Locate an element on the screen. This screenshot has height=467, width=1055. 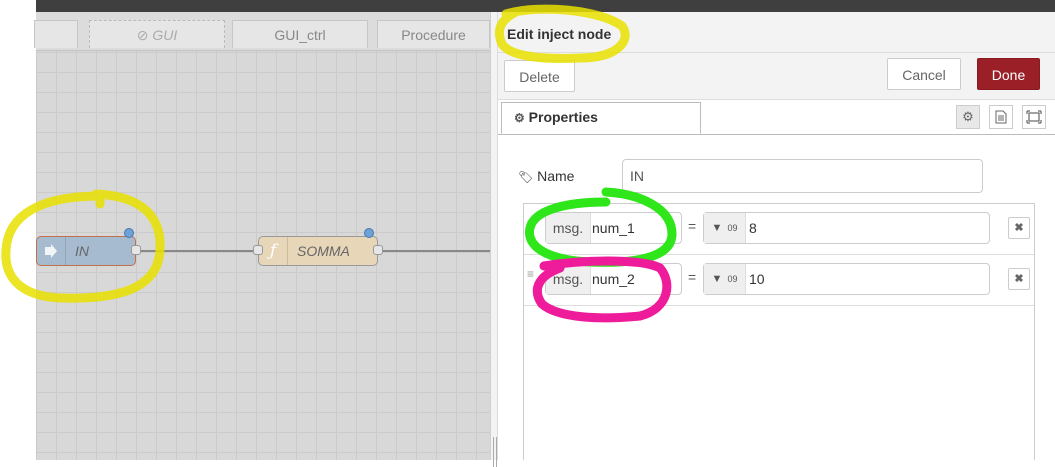
document-icon is located at coordinates (1001, 117).